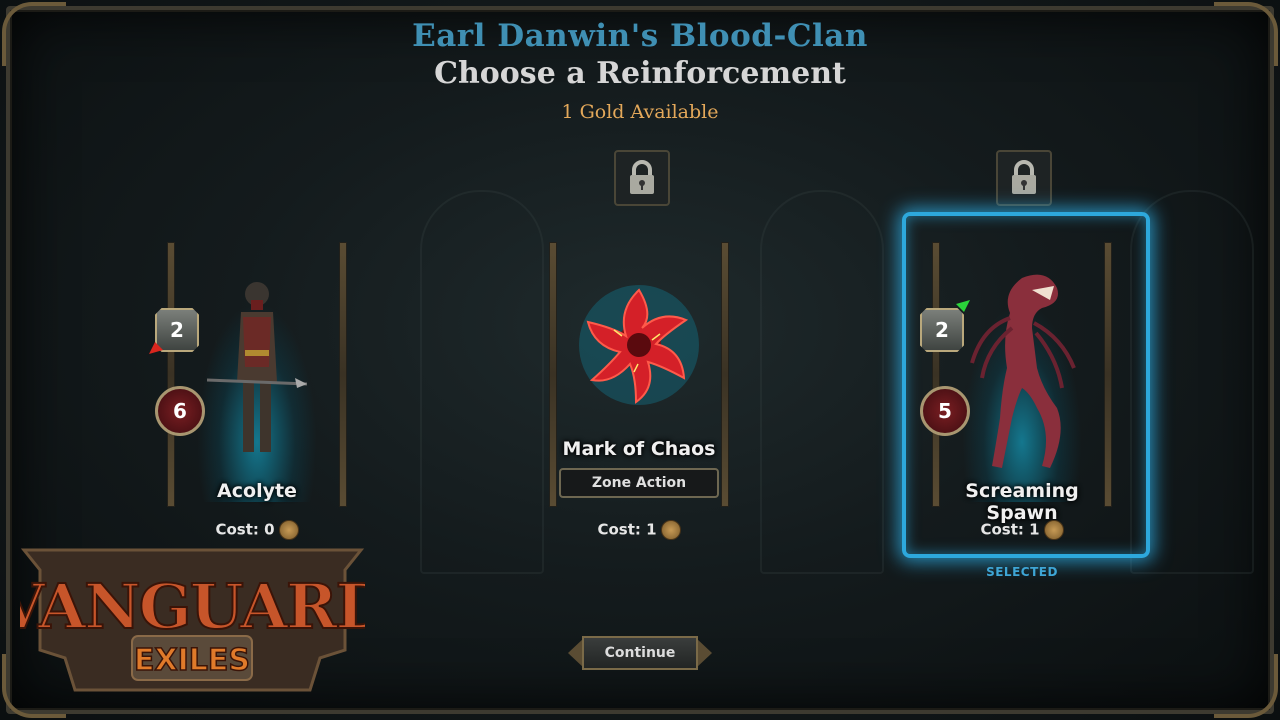  Describe the element at coordinates (640, 112) in the screenshot. I see `gold-available: 1 Gold Available` at that location.